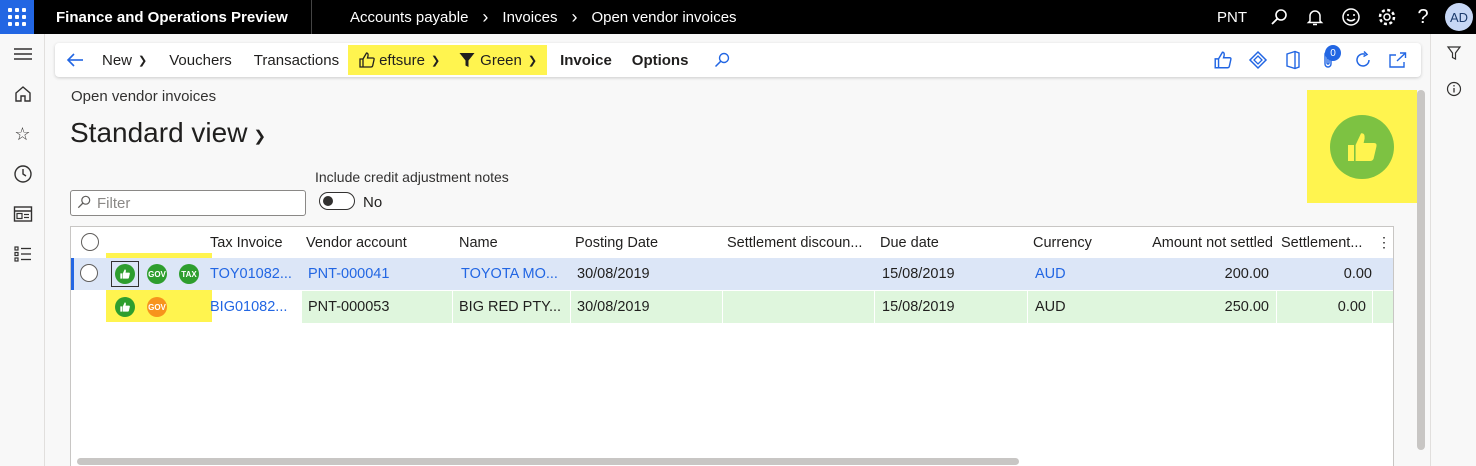 The width and height of the screenshot is (1476, 466). Describe the element at coordinates (1062, 243) in the screenshot. I see `col-currency: Currency` at that location.